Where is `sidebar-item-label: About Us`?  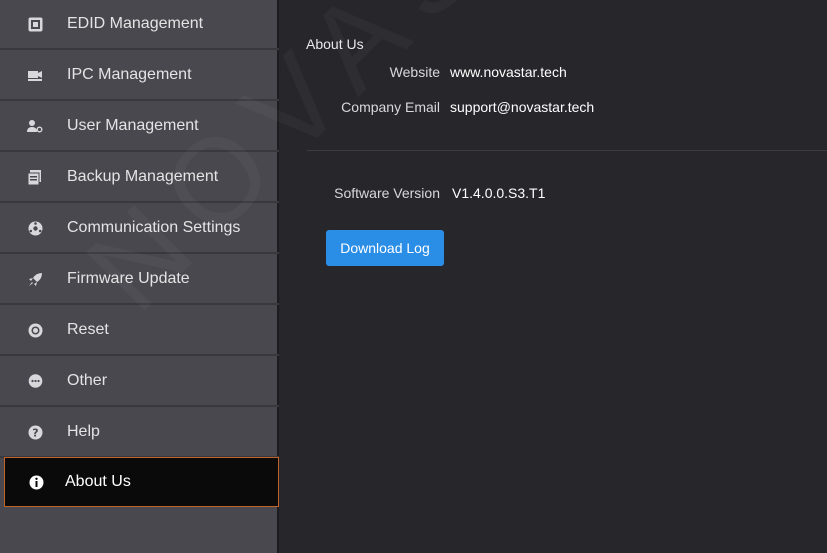
sidebar-item-label: About Us is located at coordinates (98, 481).